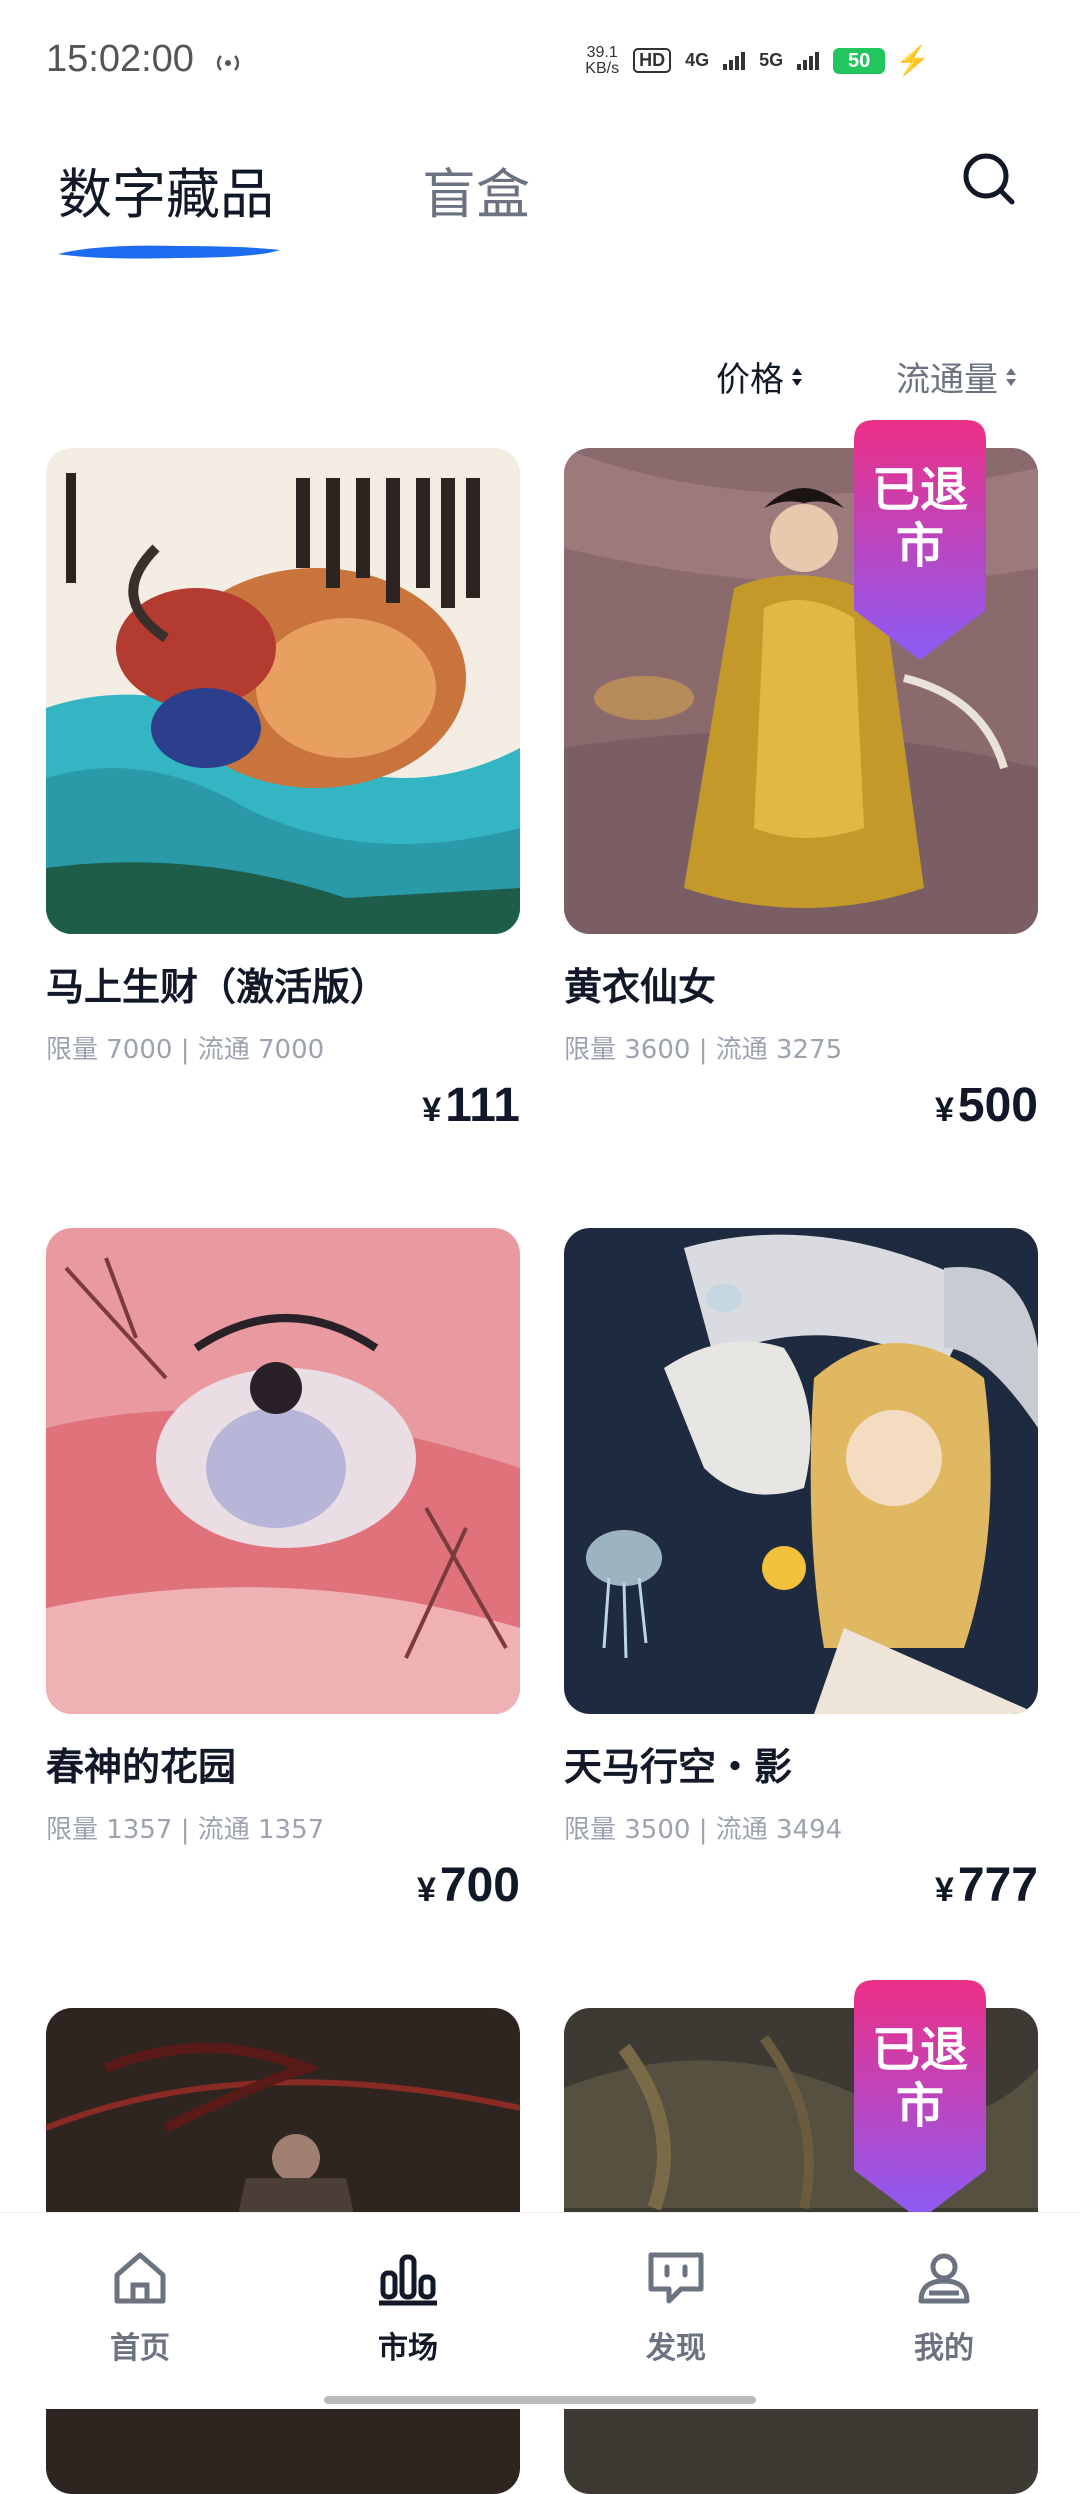  I want to click on collectible-title: 马上生财（激活版）, so click(217, 987).